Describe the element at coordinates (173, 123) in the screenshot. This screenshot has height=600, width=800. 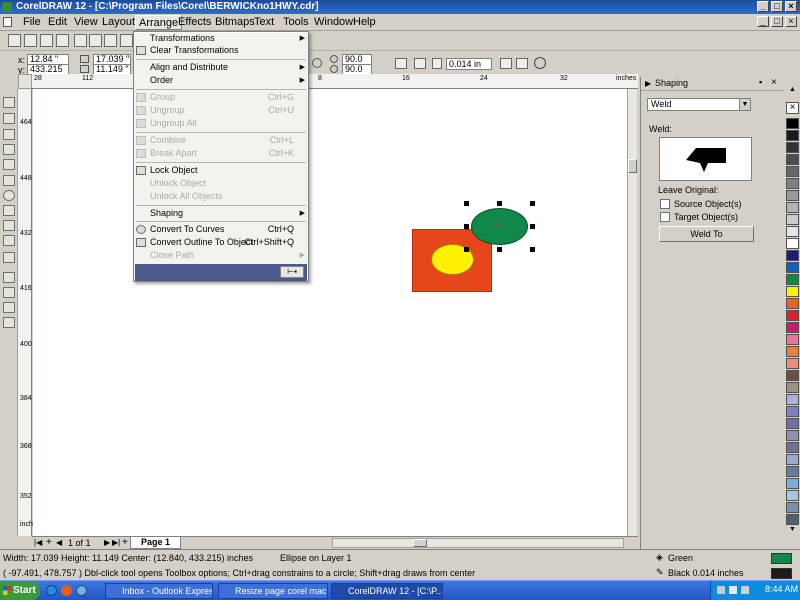
I see `menu-item-ungroup-all: Ungroup All` at that location.